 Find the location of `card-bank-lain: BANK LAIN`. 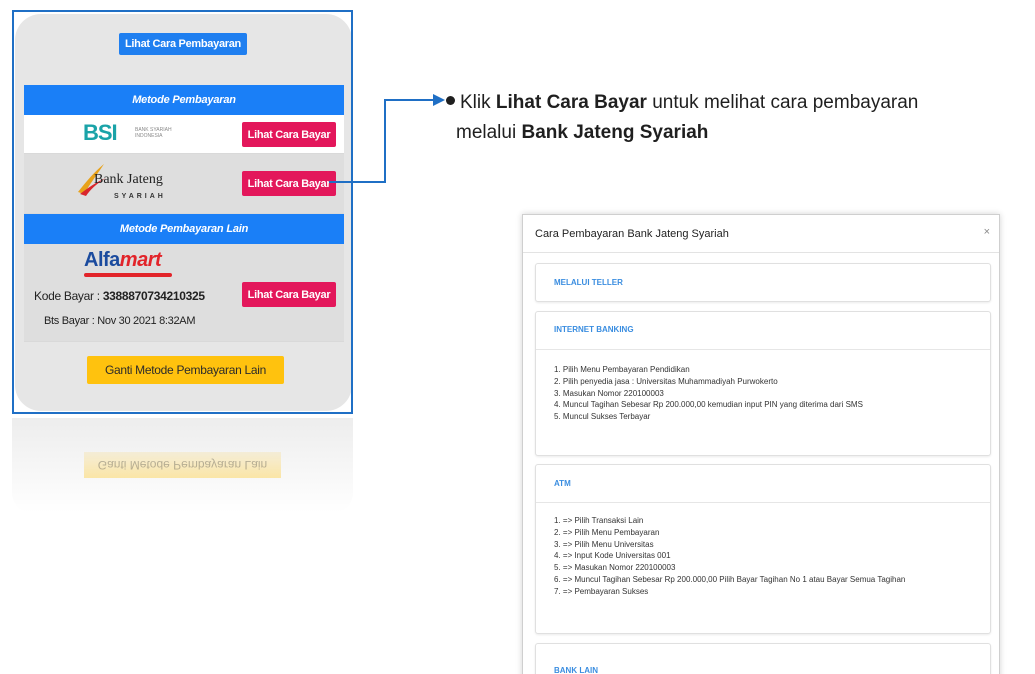

card-bank-lain: BANK LAIN is located at coordinates (763, 658).